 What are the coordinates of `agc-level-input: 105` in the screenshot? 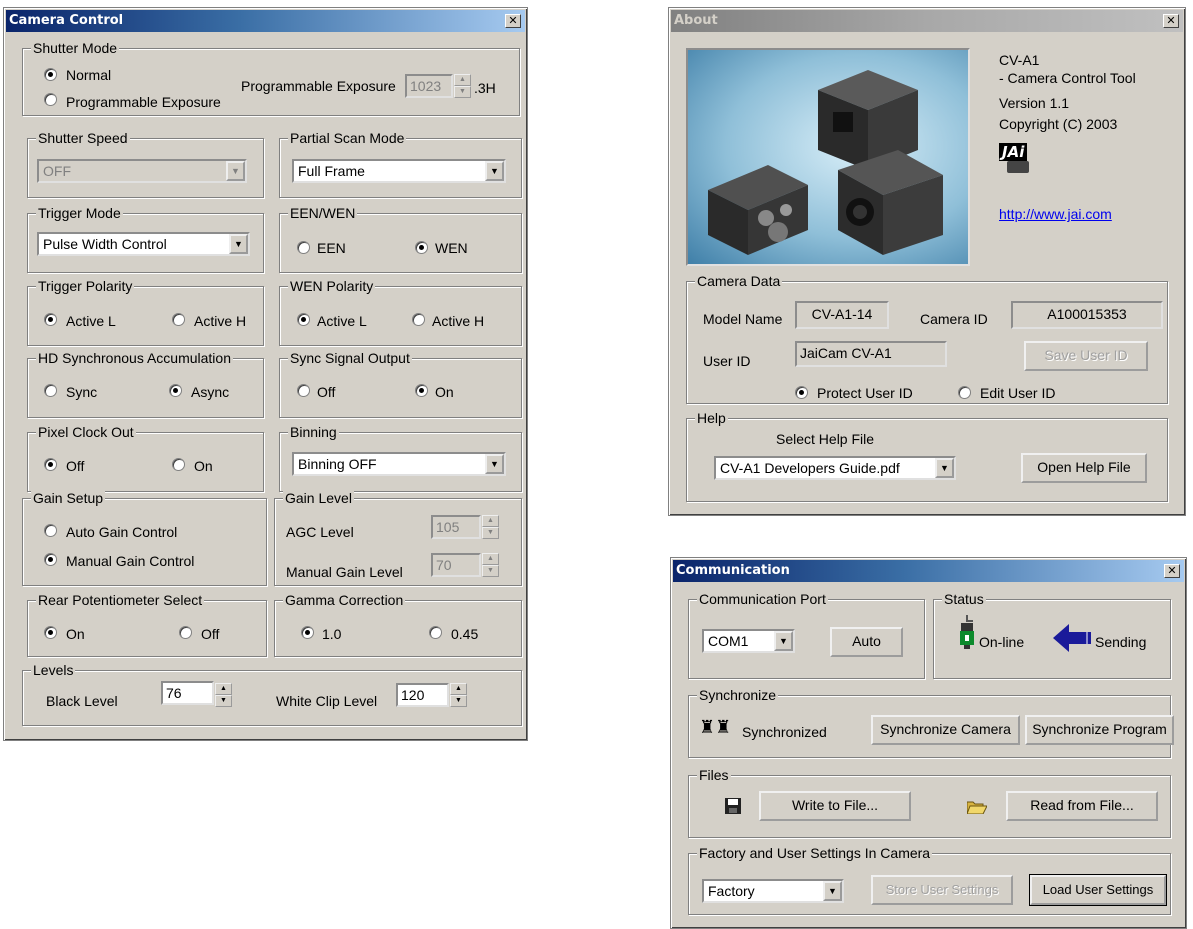 It's located at (456, 527).